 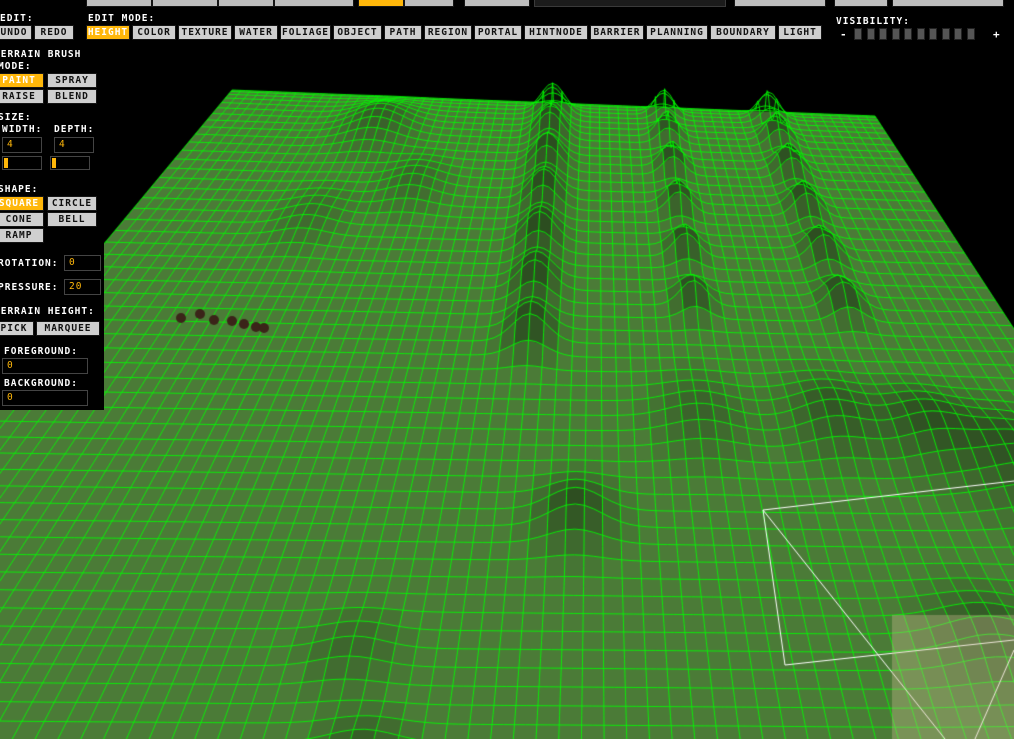 What do you see at coordinates (22, 203) in the screenshot?
I see `shape-square-button: SQUARE` at bounding box center [22, 203].